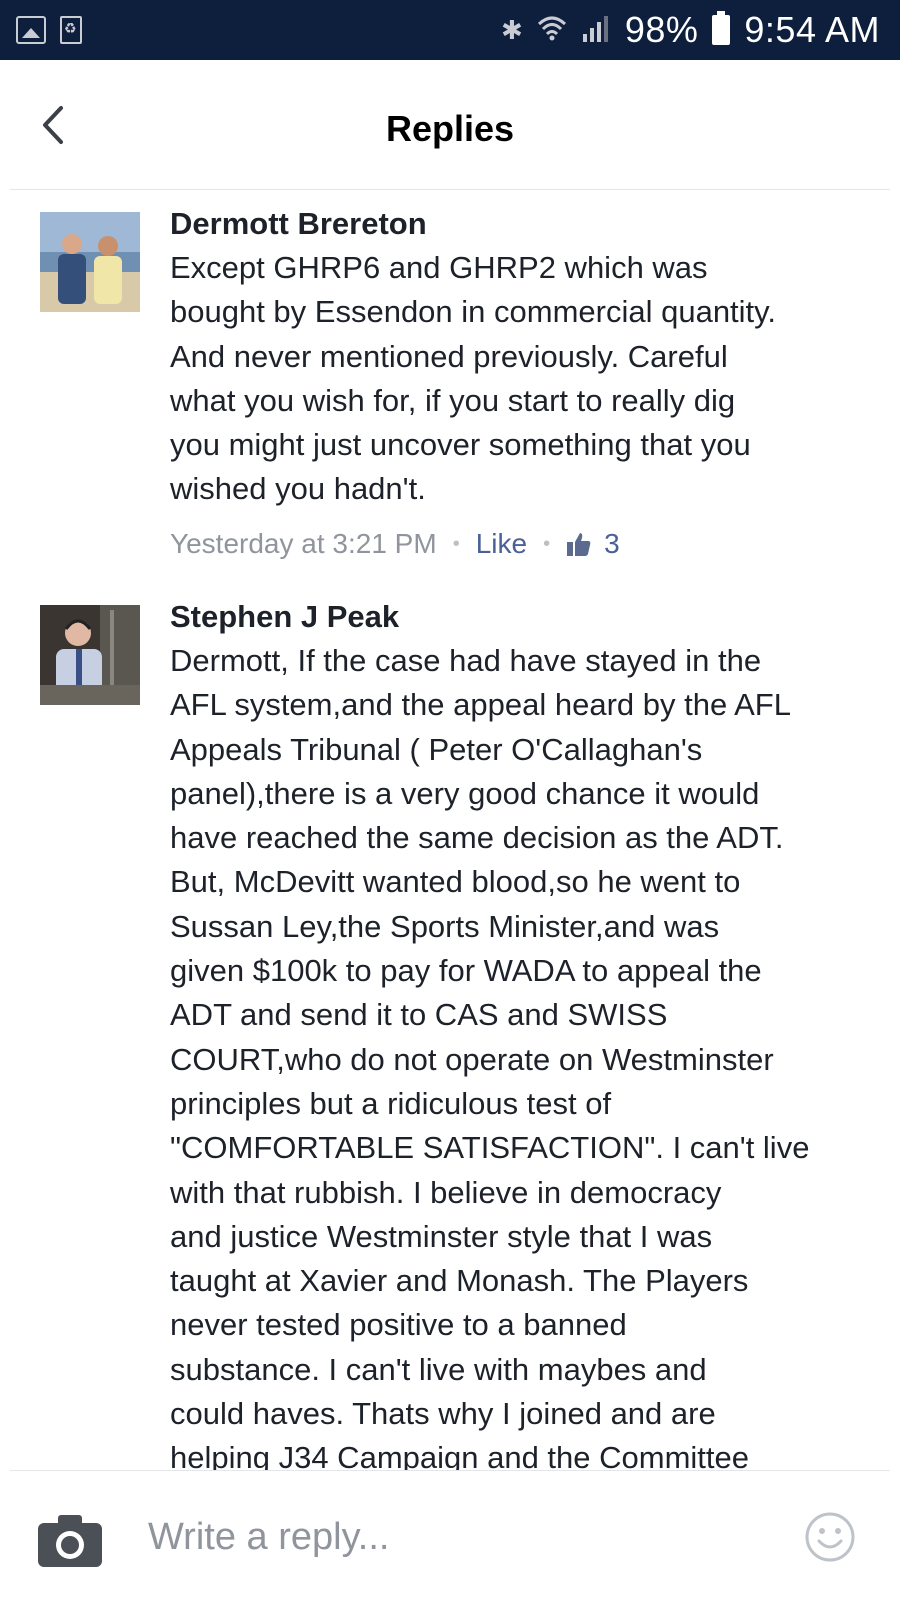 This screenshot has width=900, height=1600. Describe the element at coordinates (721, 28) in the screenshot. I see `battery-icon` at that location.